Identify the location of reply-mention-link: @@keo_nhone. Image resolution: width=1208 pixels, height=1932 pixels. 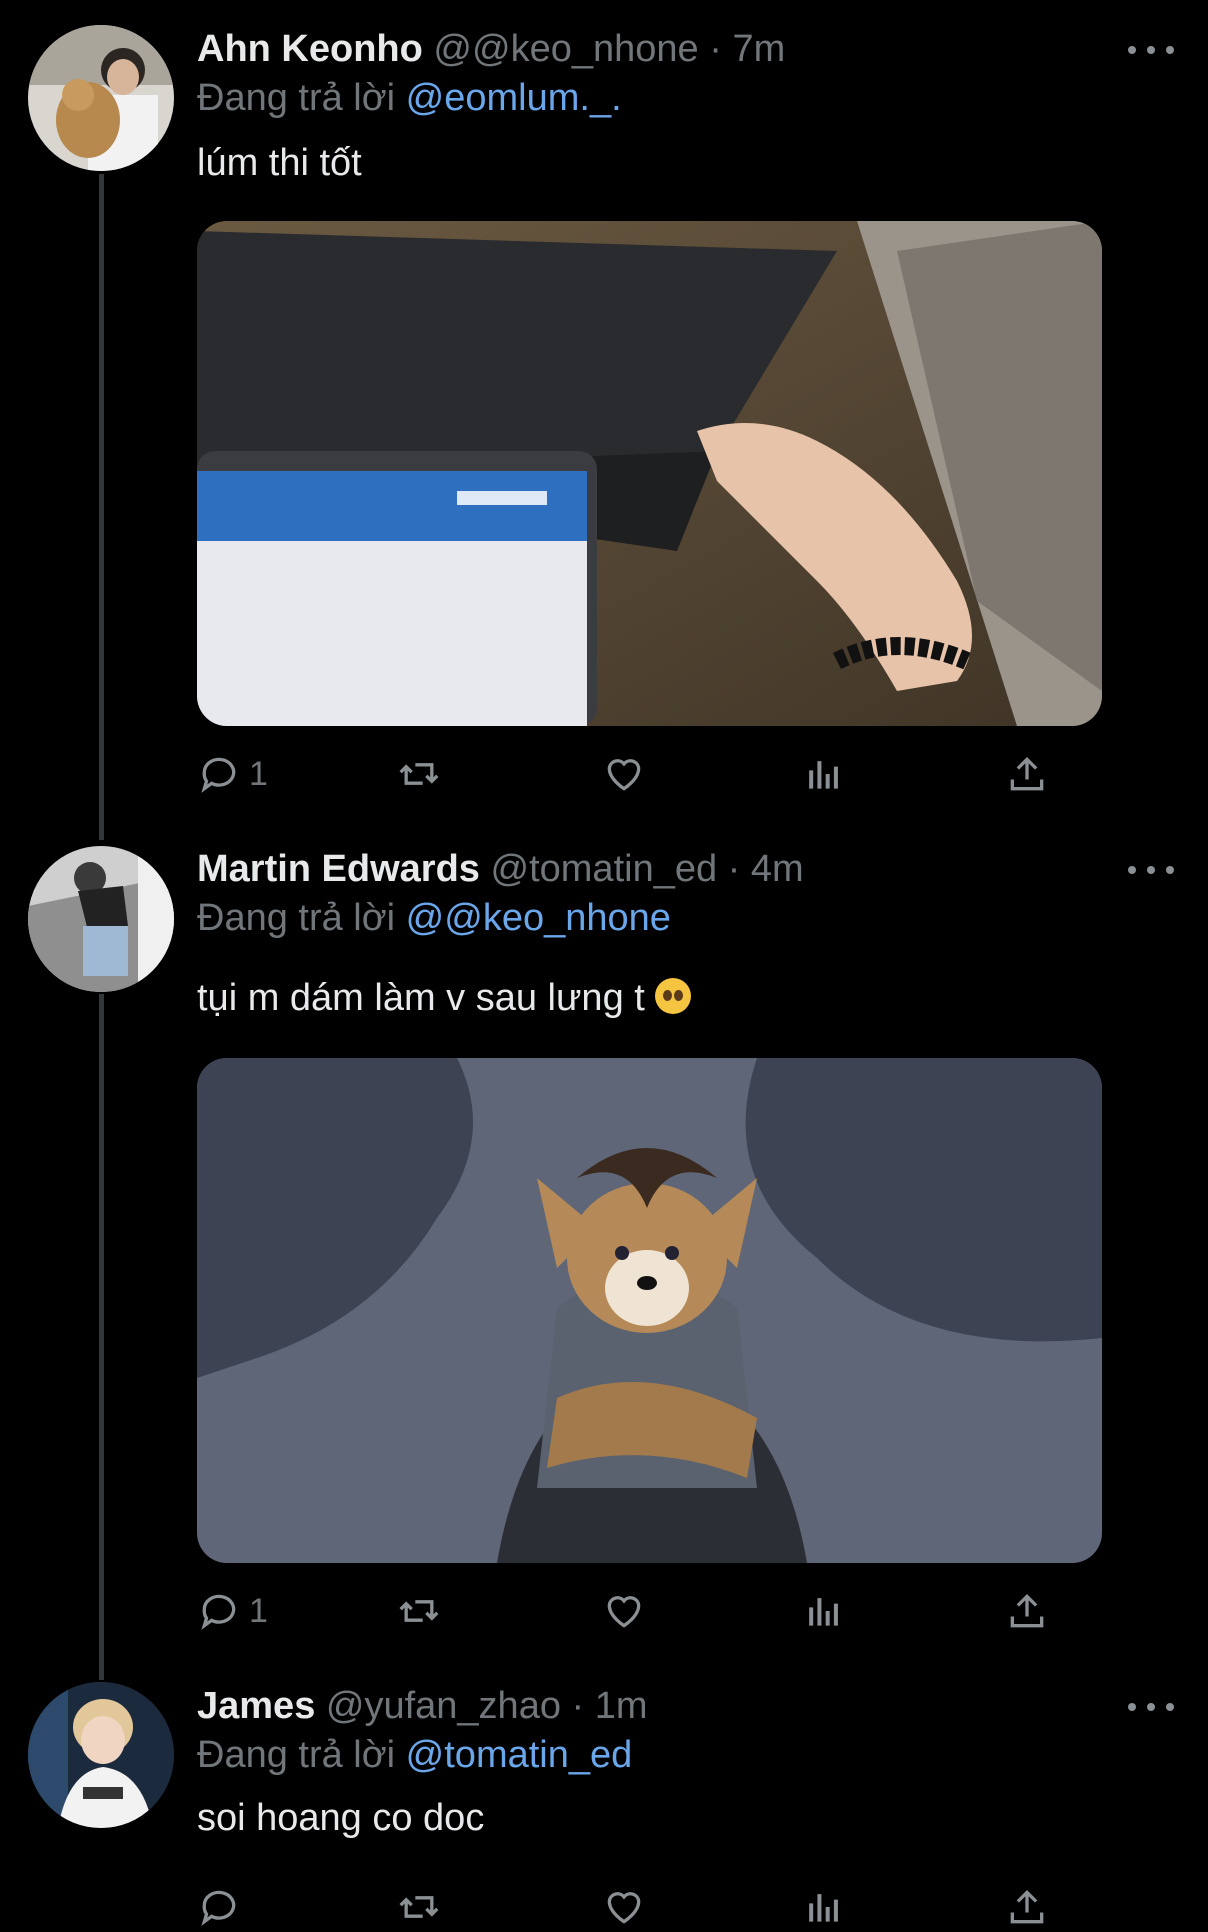
(538, 918).